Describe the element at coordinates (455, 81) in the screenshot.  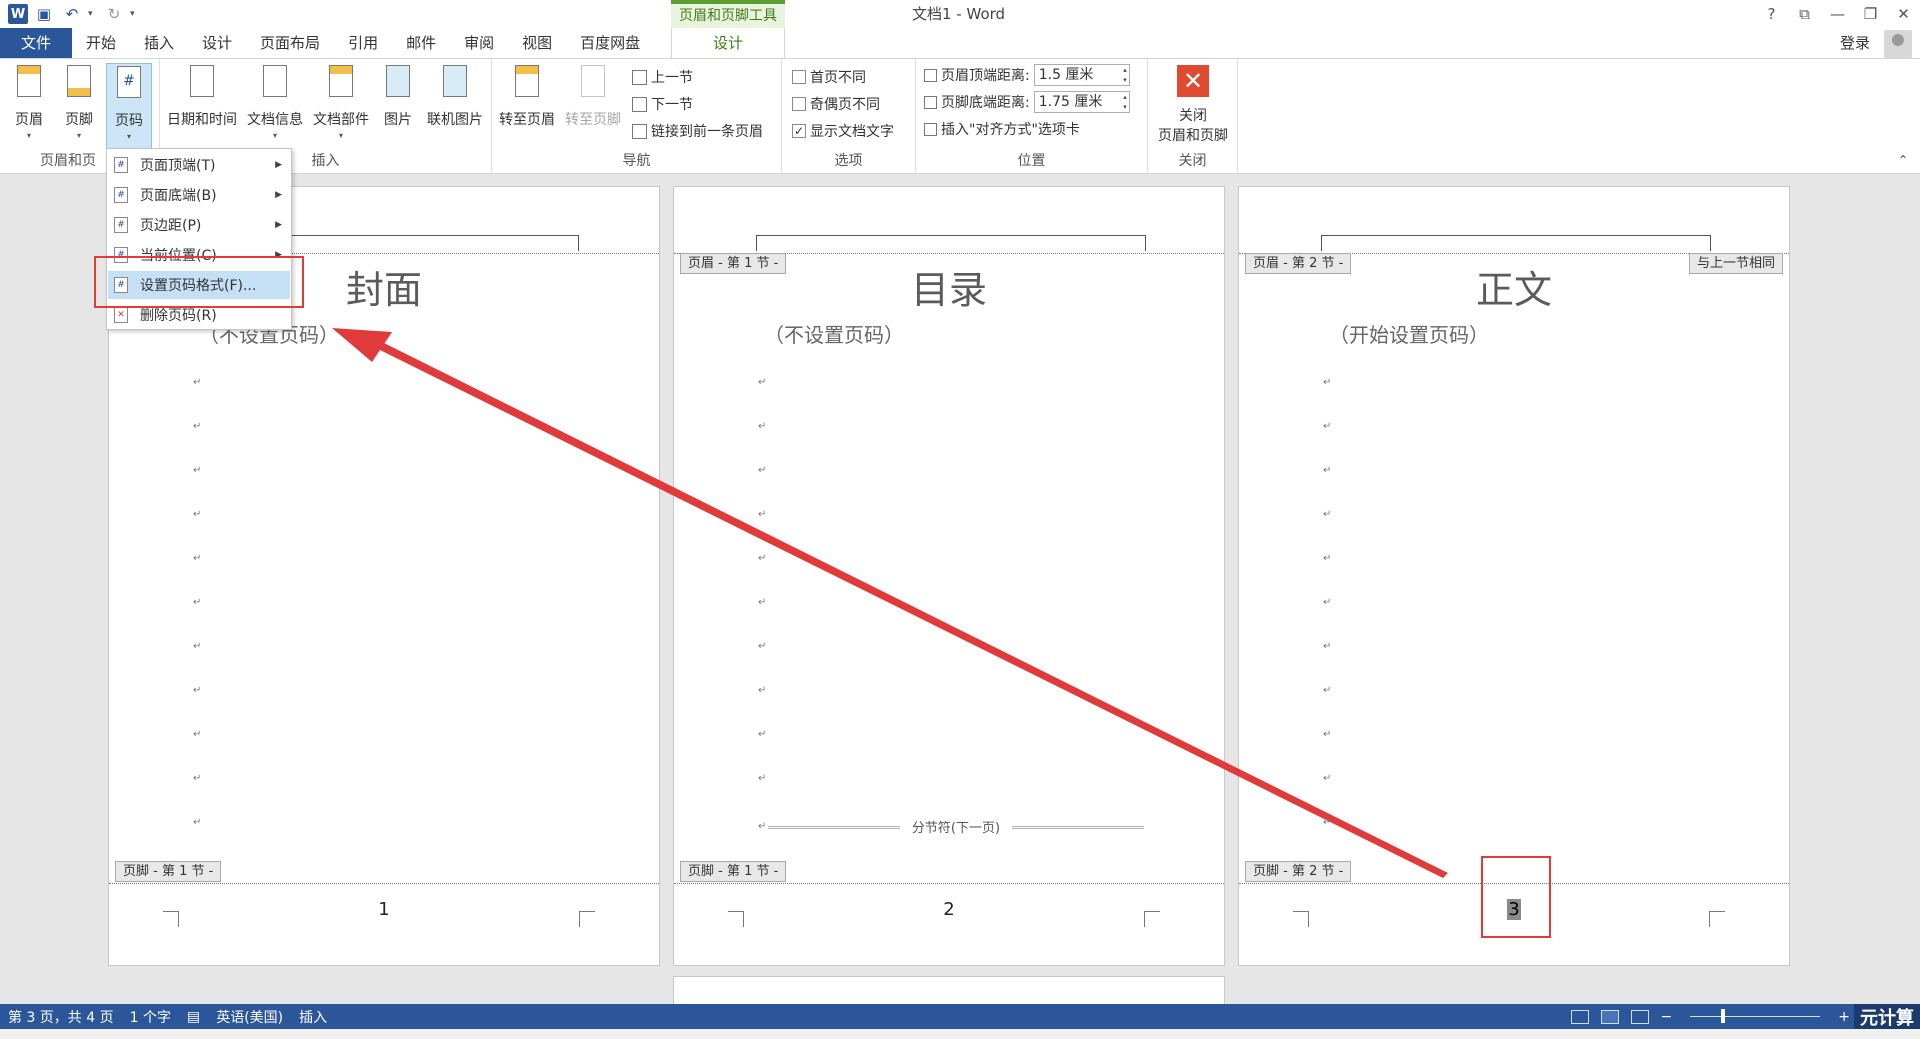
I see `online-picture-icon` at that location.